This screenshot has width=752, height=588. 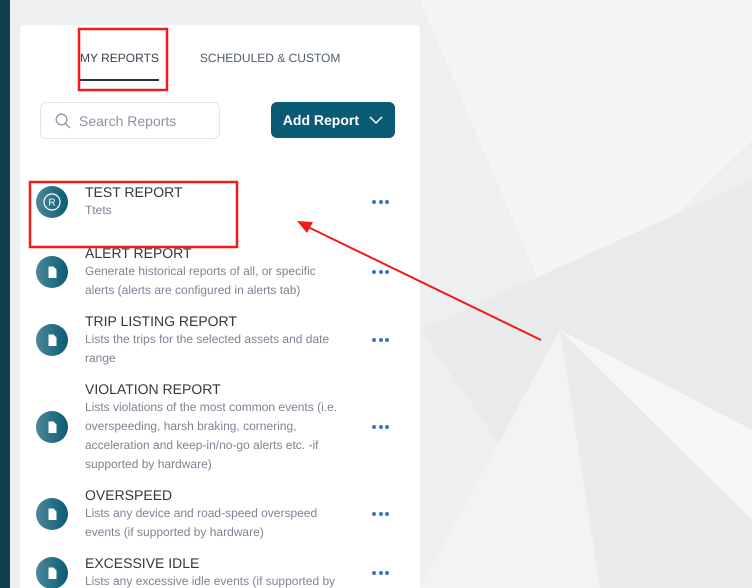 What do you see at coordinates (216, 563) in the screenshot?
I see `report-title: EXCESSIVE IDLE` at bounding box center [216, 563].